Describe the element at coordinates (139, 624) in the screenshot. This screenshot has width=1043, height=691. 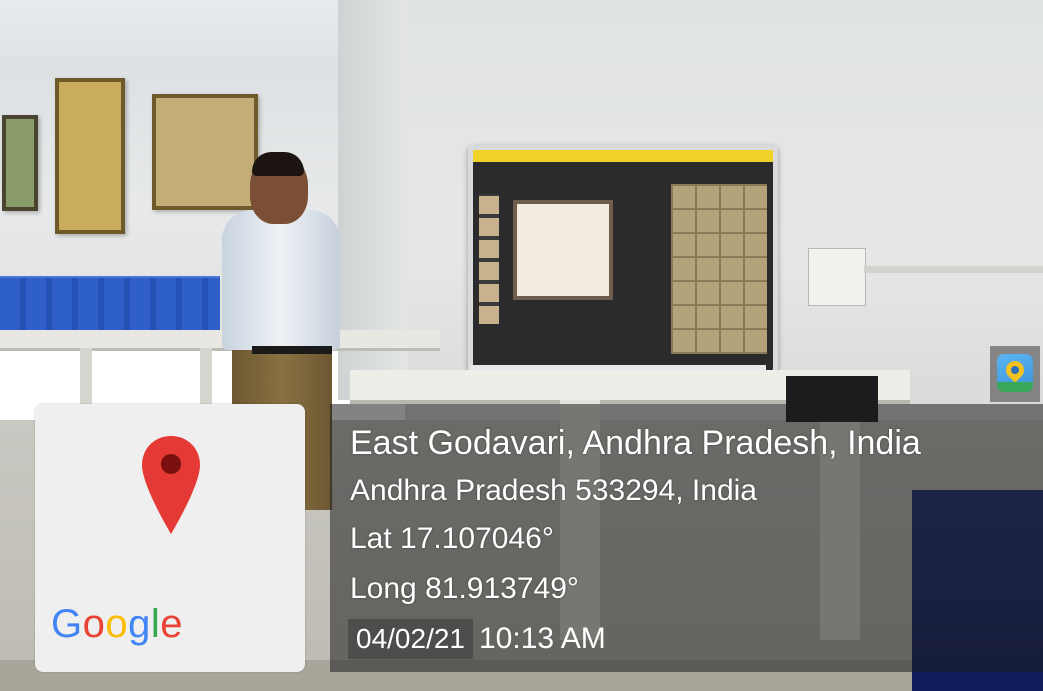
I see `google-logo-letter: g` at that location.